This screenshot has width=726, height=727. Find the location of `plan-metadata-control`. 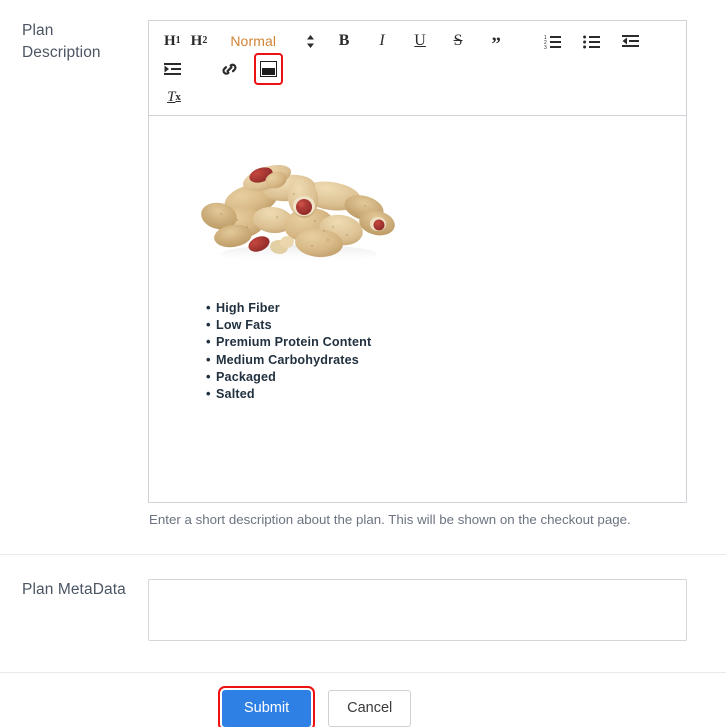

plan-metadata-control is located at coordinates (437, 612).